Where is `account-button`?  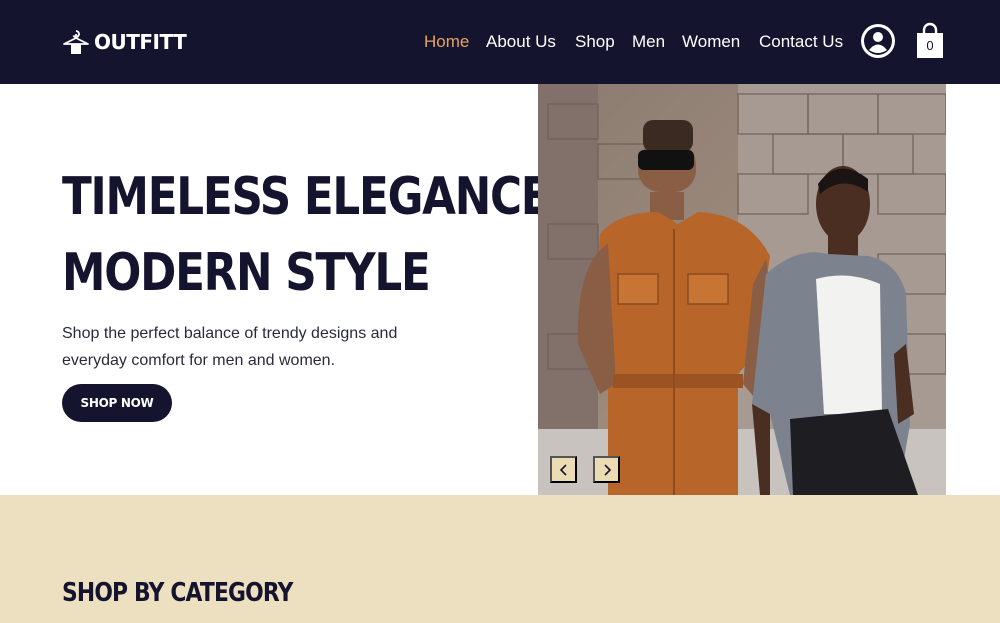 account-button is located at coordinates (878, 41).